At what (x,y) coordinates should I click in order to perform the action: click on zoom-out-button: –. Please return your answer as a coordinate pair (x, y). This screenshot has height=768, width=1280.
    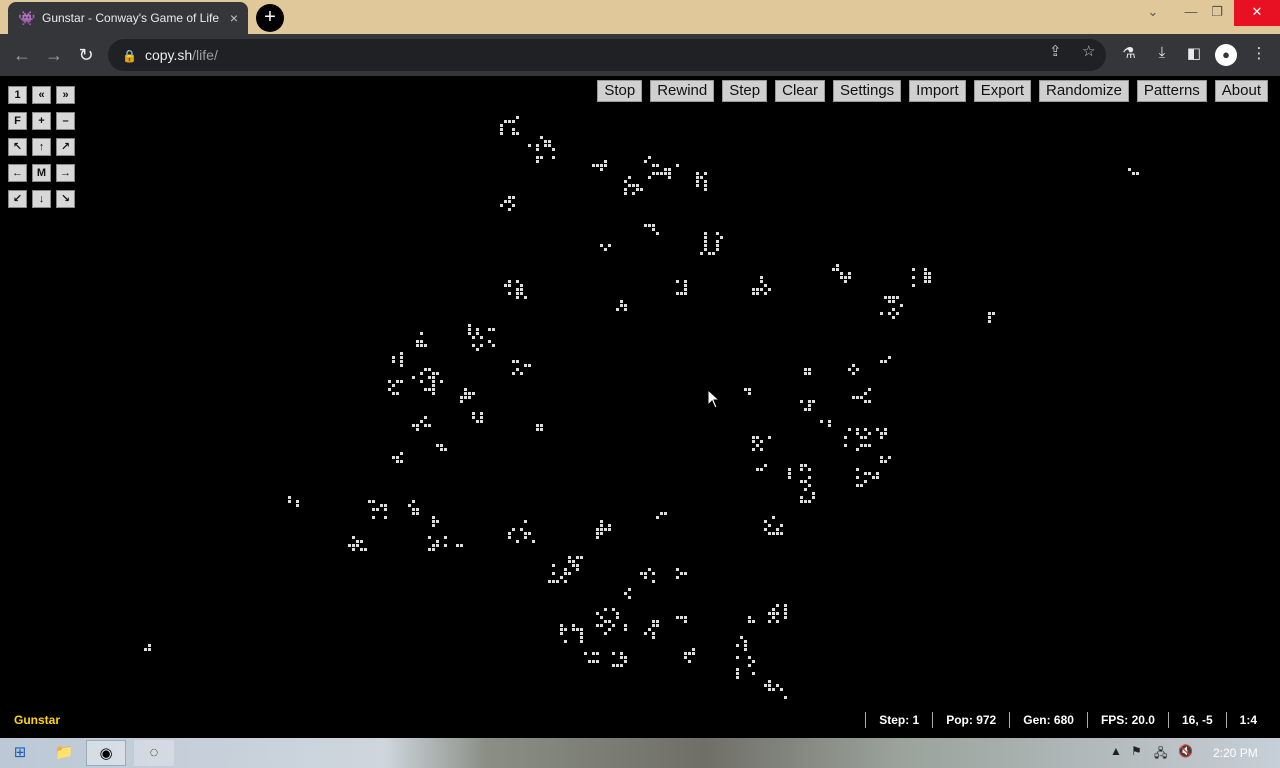
    Looking at the image, I should click on (65, 121).